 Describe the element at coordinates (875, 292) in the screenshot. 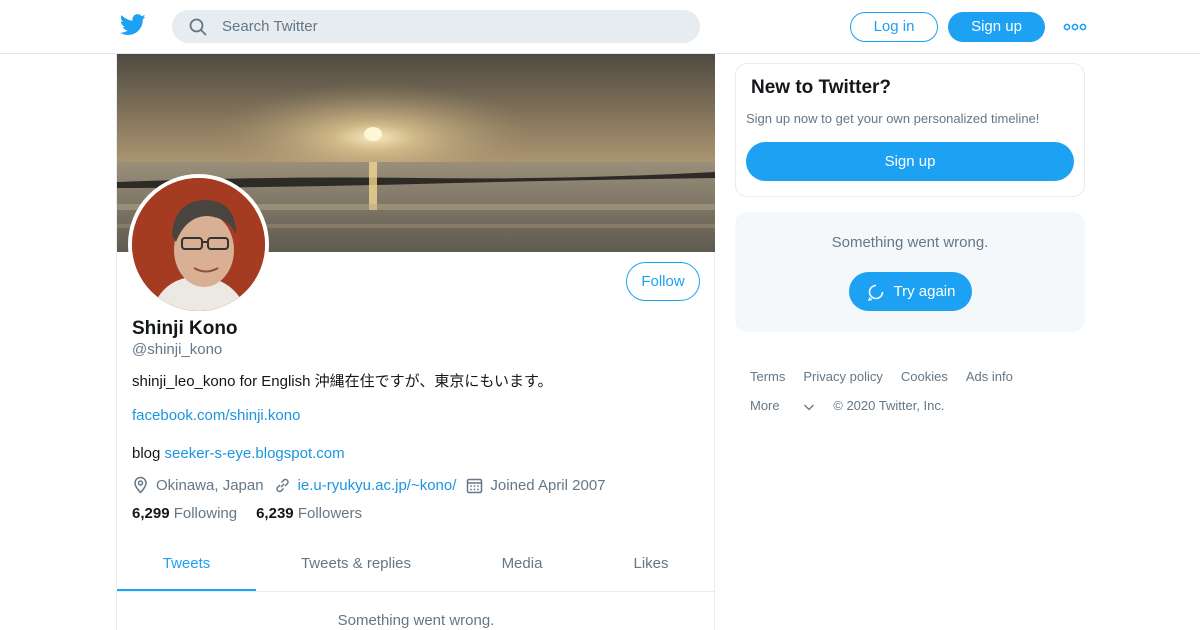

I see `refresh-icon` at that location.